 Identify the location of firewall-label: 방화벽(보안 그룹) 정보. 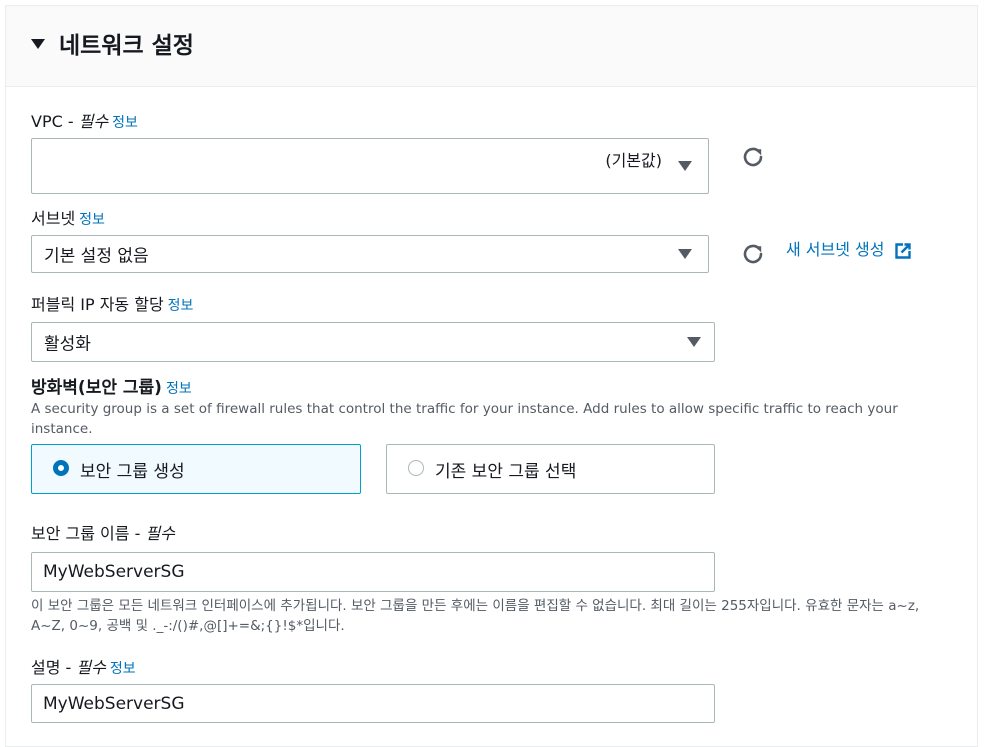
(111, 388).